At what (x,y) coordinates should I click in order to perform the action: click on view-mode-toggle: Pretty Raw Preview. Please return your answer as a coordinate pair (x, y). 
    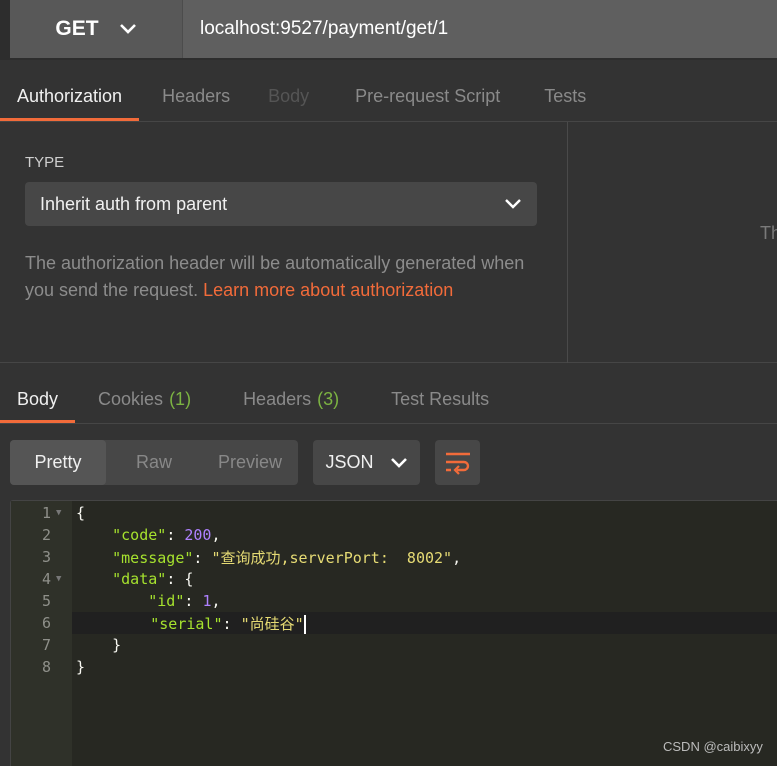
    Looking at the image, I should click on (154, 462).